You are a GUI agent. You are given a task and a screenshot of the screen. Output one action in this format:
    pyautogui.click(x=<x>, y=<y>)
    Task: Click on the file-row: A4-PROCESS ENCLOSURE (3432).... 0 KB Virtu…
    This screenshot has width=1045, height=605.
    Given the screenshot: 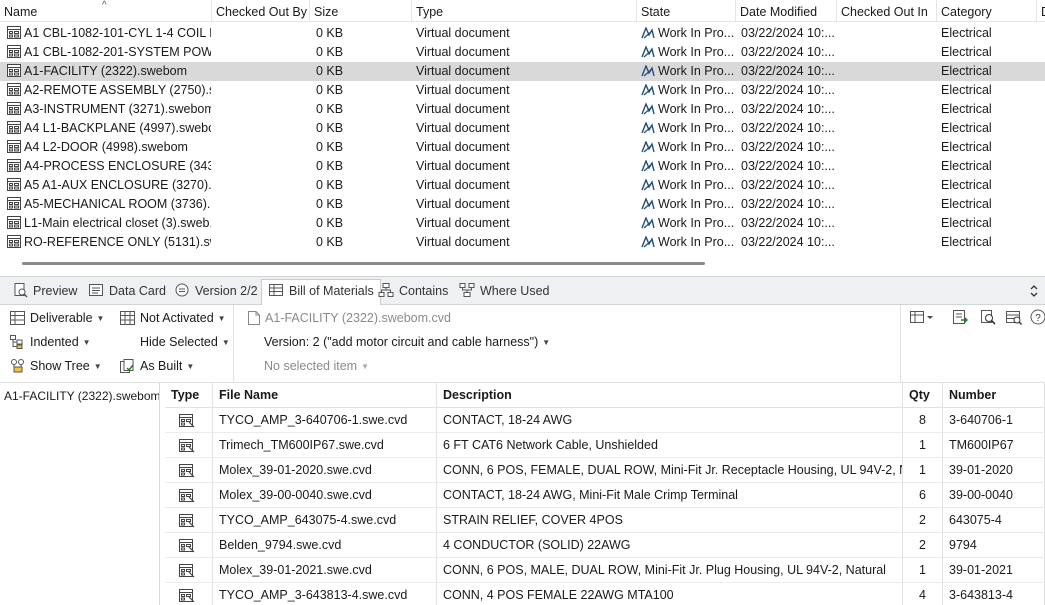 What is the action you would take?
    pyautogui.click(x=522, y=166)
    